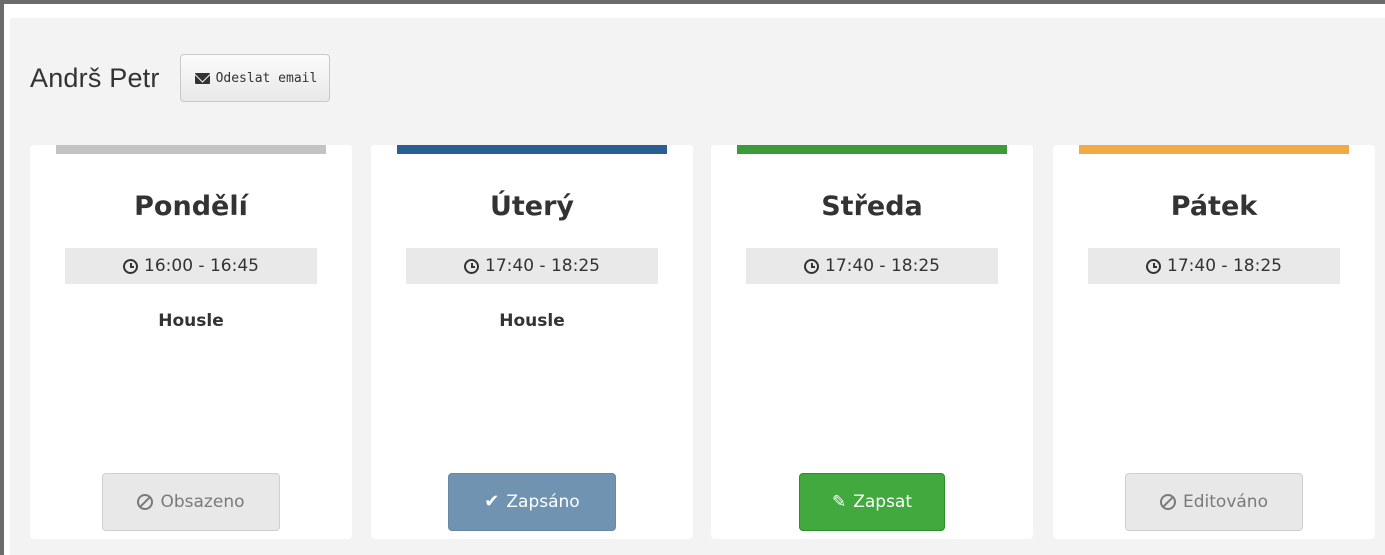 Image resolution: width=1385 pixels, height=555 pixels. What do you see at coordinates (266, 78) in the screenshot?
I see `send-email-label: Odeslat email` at bounding box center [266, 78].